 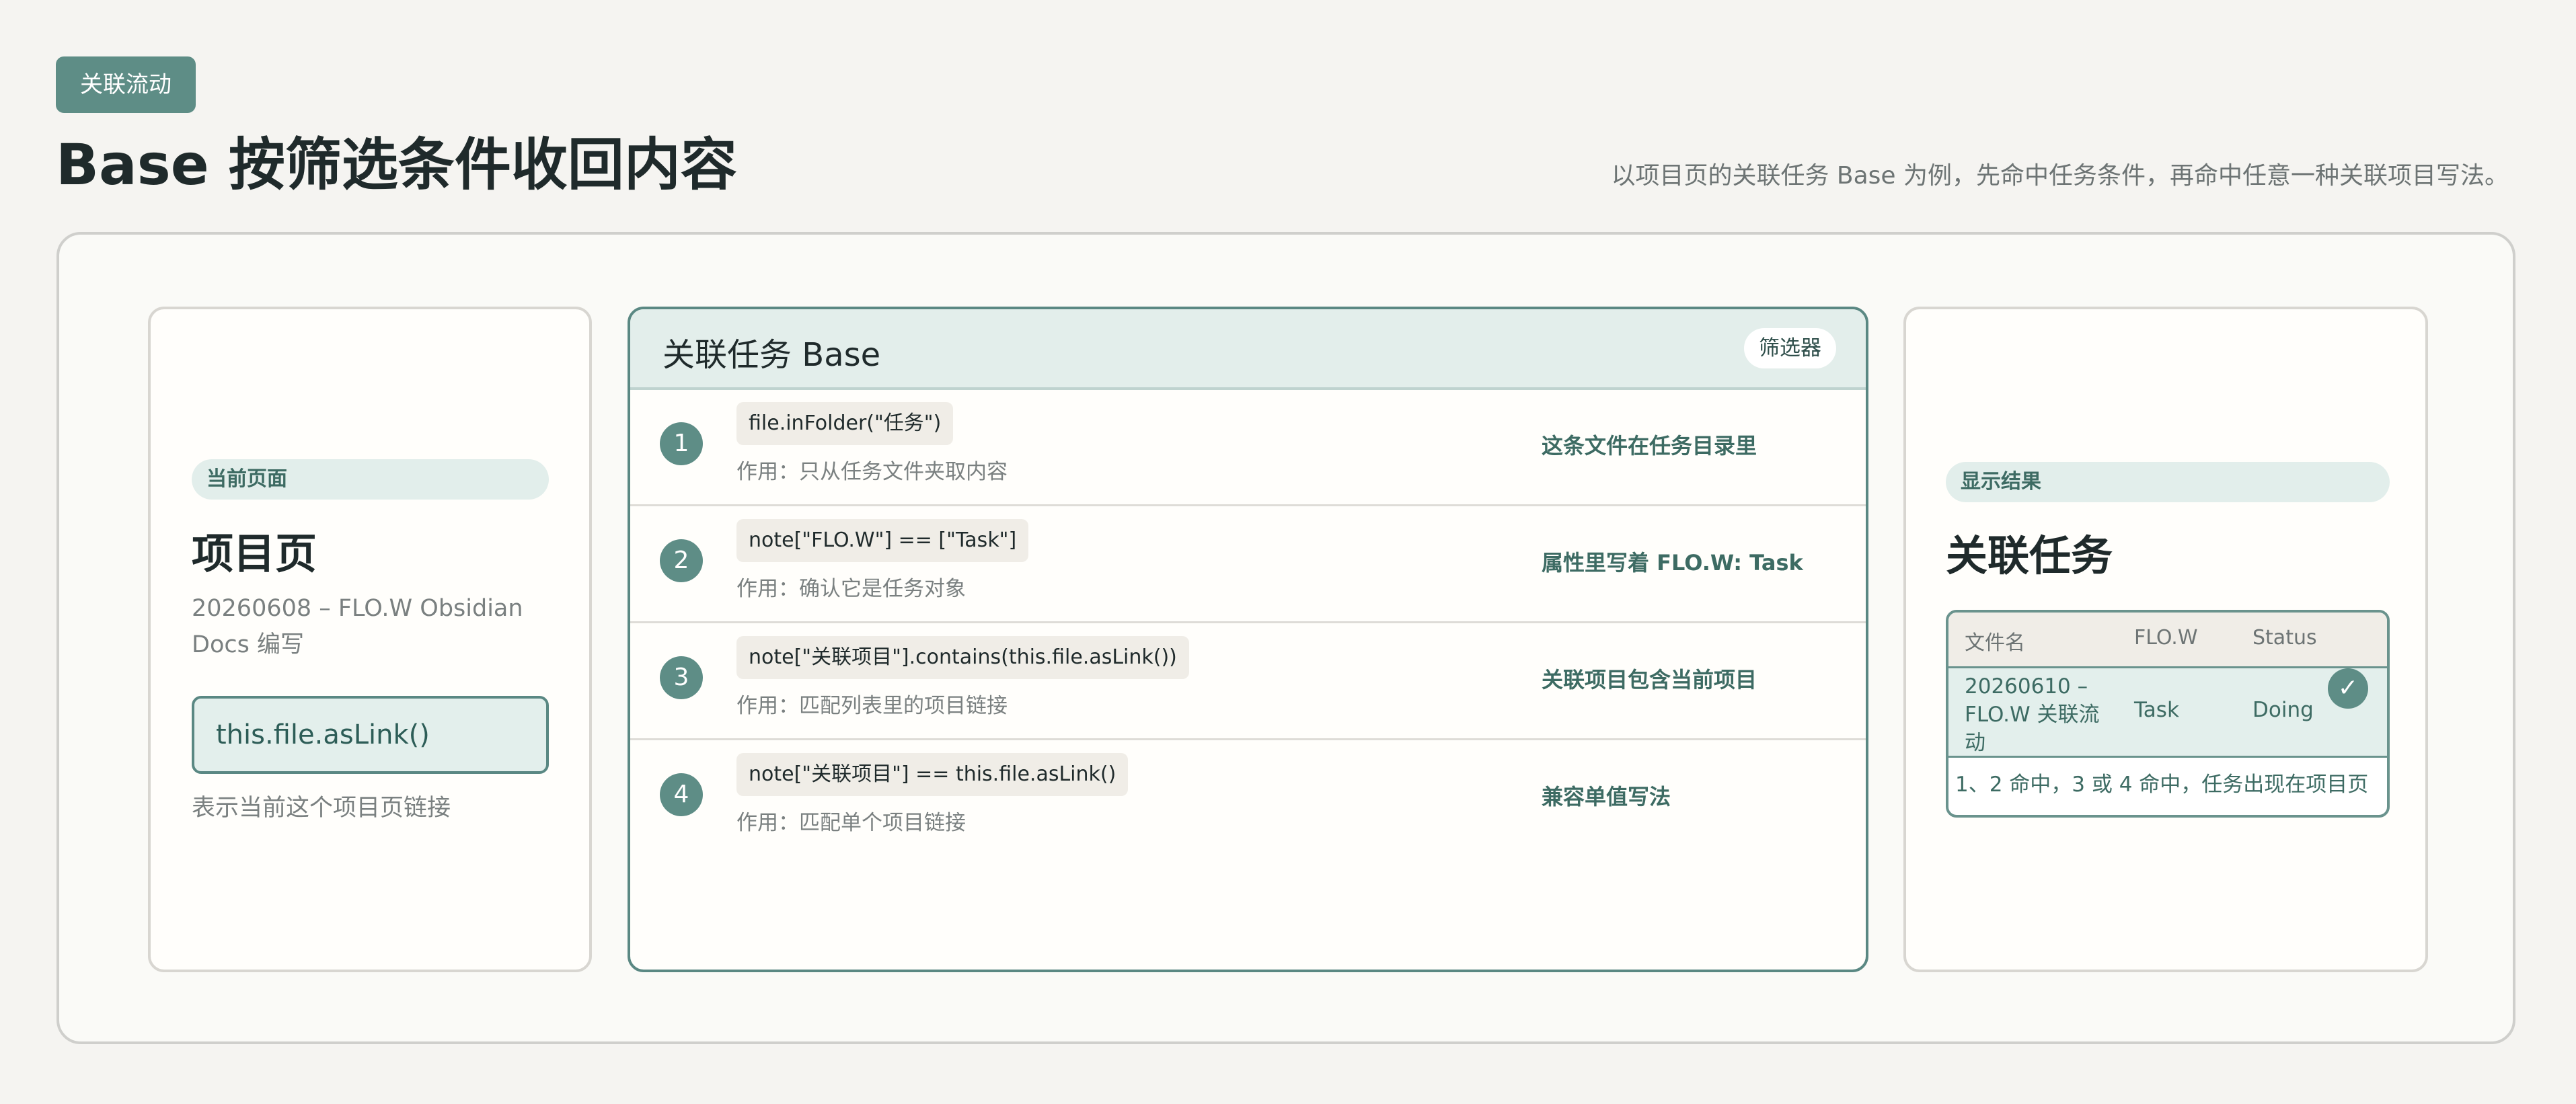 What do you see at coordinates (2029, 555) in the screenshot?
I see `result-title: 关联任务` at bounding box center [2029, 555].